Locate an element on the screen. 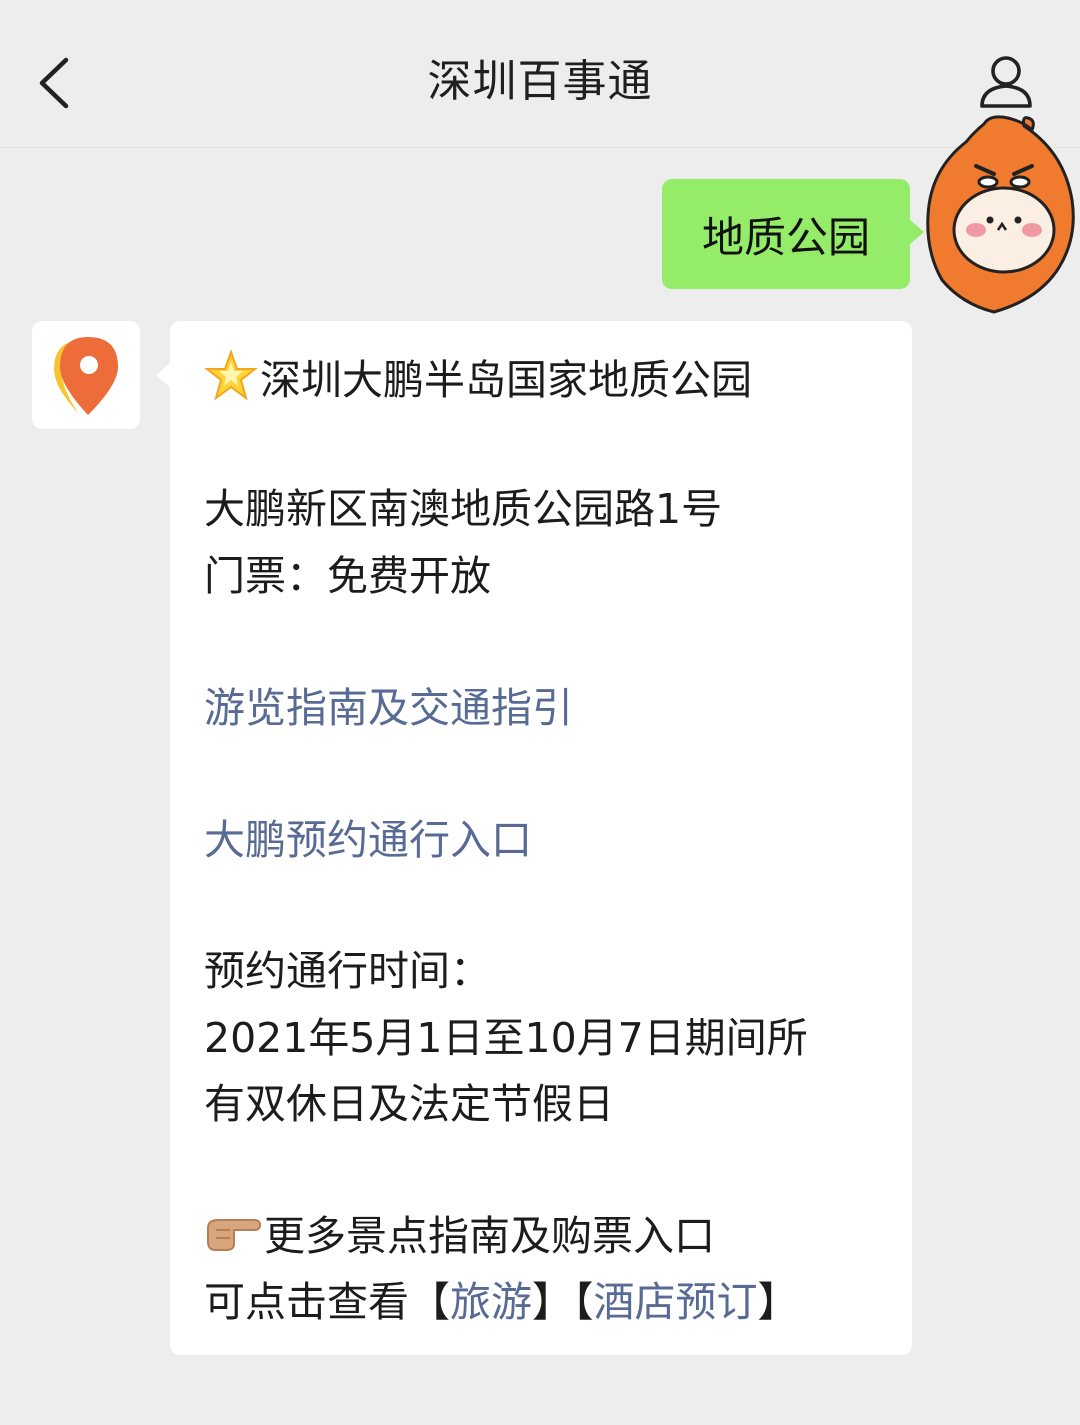 The image size is (1080, 1425). sender-avatar is located at coordinates (86, 375).